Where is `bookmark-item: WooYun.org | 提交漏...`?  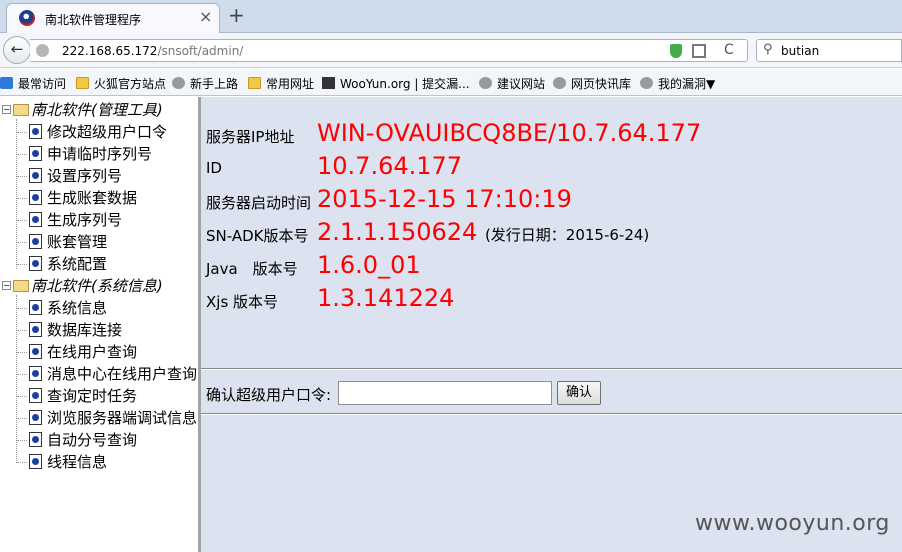
bookmark-item: WooYun.org | 提交漏... is located at coordinates (396, 83).